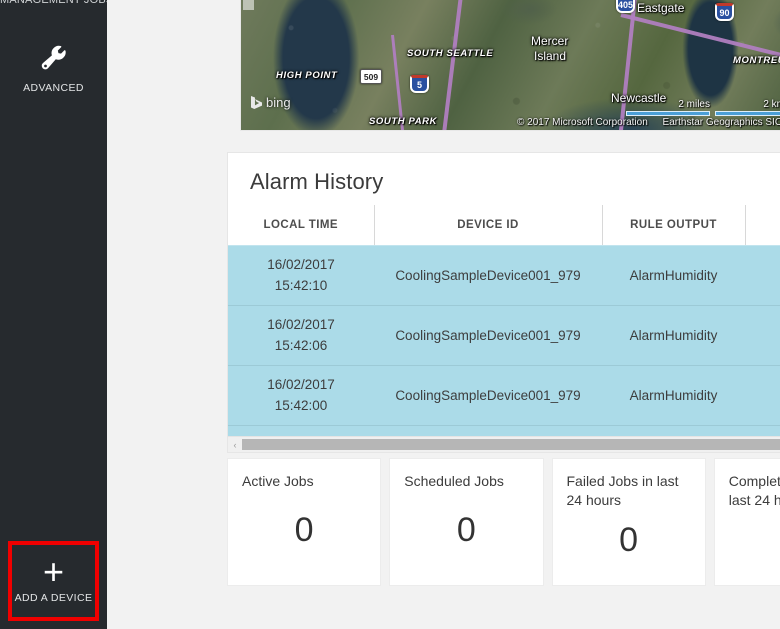  What do you see at coordinates (754, 490) in the screenshot?
I see `kpi-label: Completed Jobs in last 24 hours` at bounding box center [754, 490].